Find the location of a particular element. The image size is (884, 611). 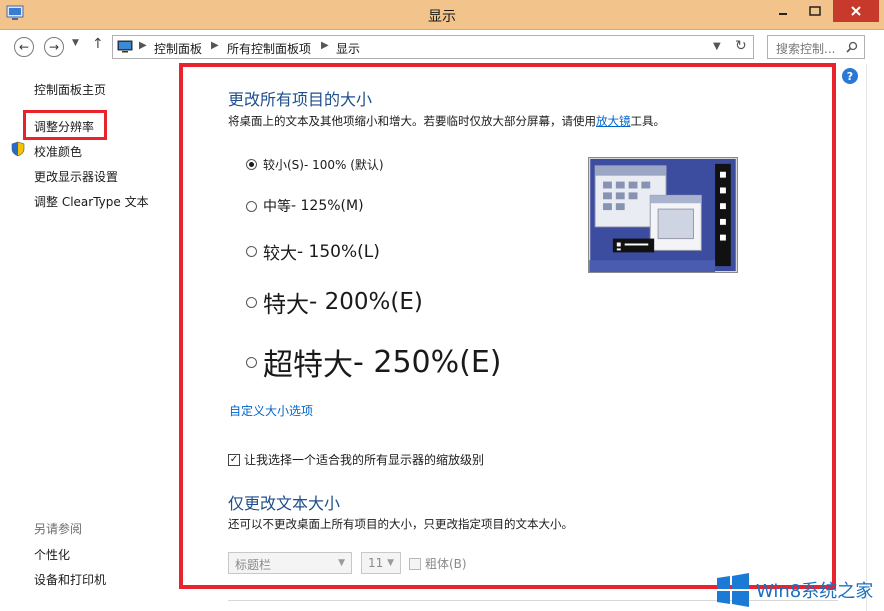

watermark: Win8系统之家 is located at coordinates (800, 591).